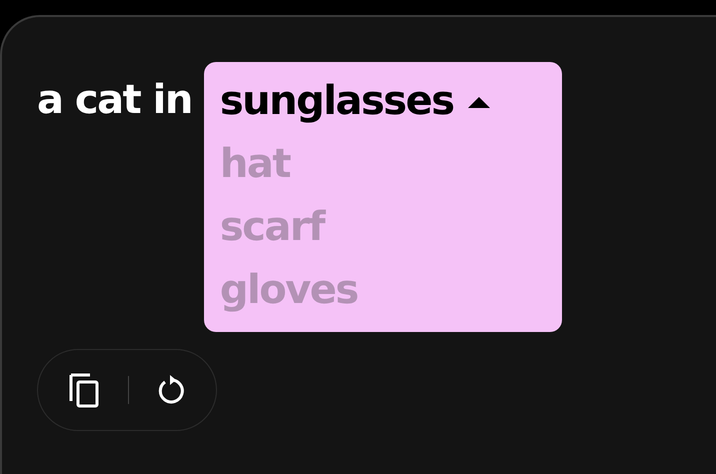 The width and height of the screenshot is (716, 474). What do you see at coordinates (114, 100) in the screenshot?
I see `prompt-text: a cat in` at bounding box center [114, 100].